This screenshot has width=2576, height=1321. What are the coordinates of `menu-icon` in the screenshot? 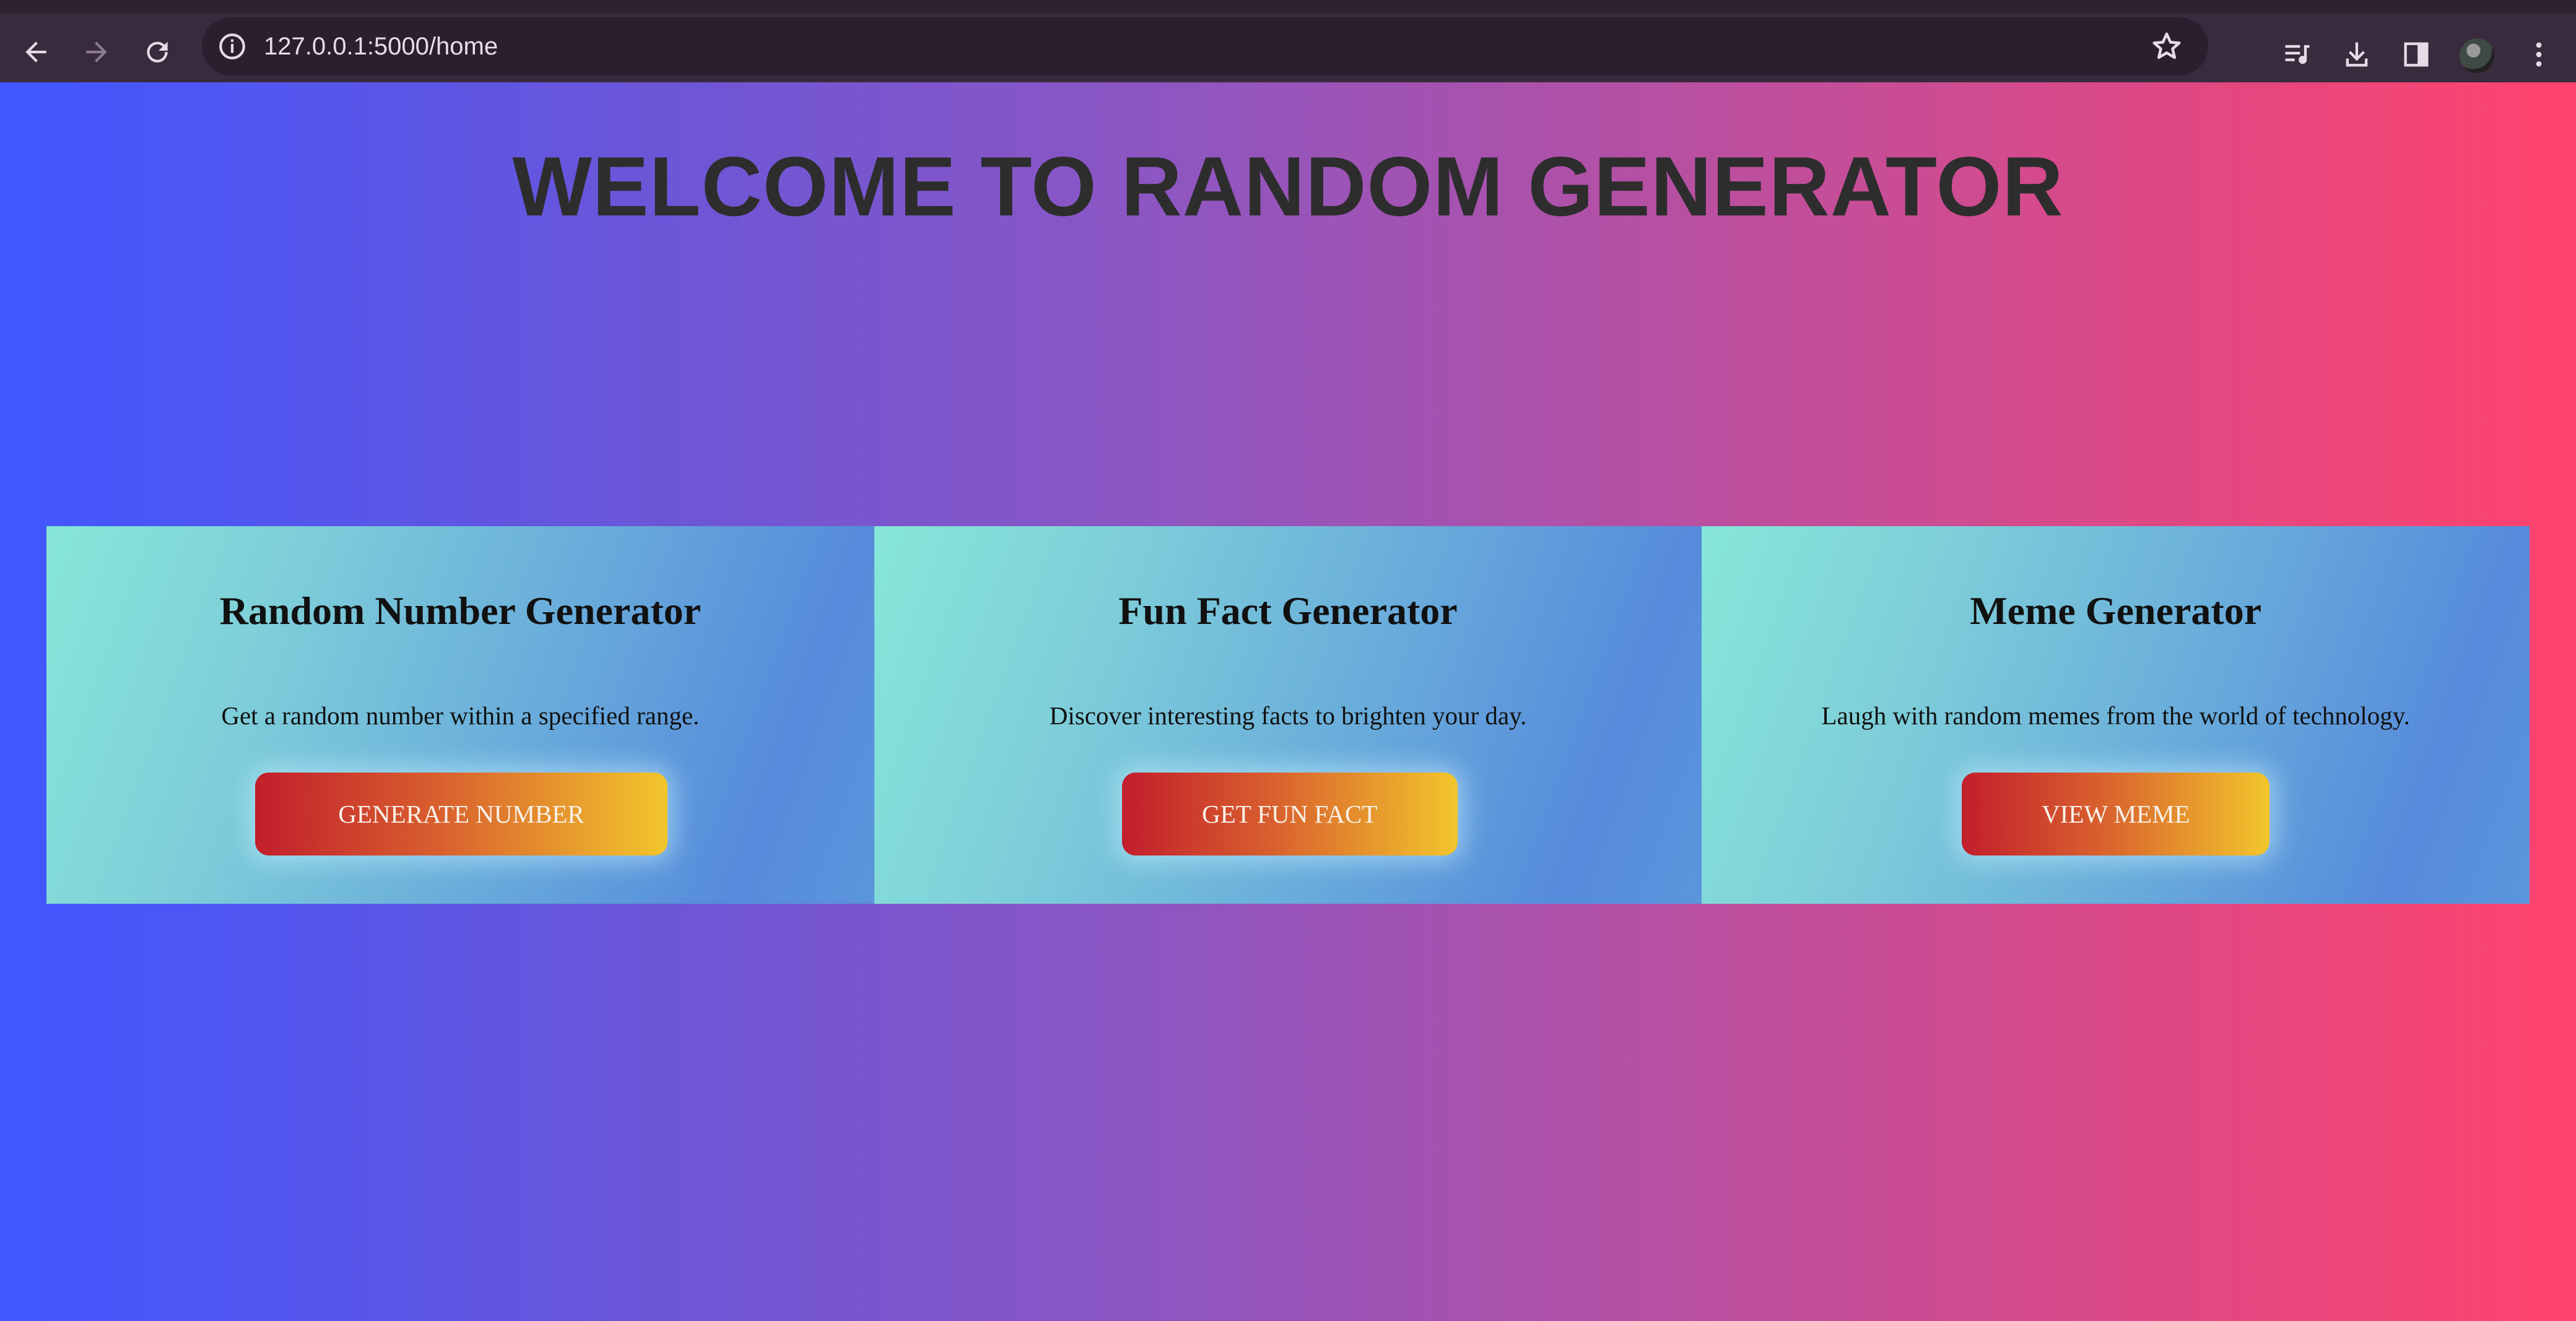 It's located at (2539, 54).